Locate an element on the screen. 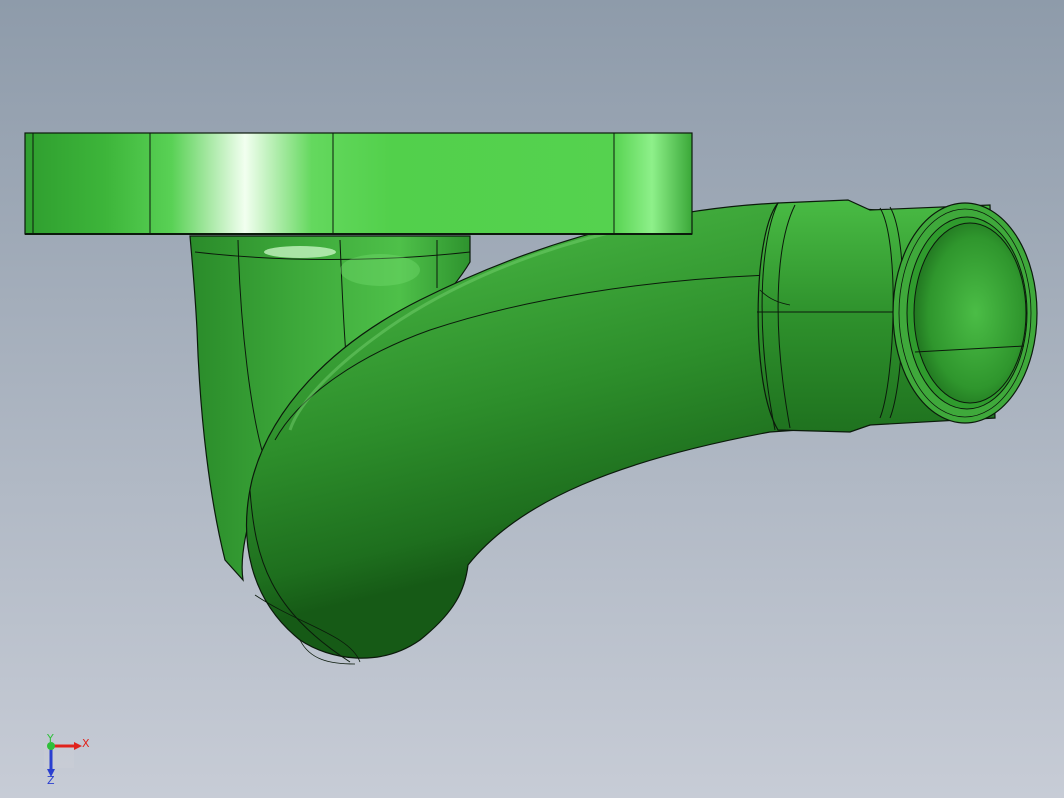 This screenshot has width=1064, height=798. mounting-flange is located at coordinates (358, 183).